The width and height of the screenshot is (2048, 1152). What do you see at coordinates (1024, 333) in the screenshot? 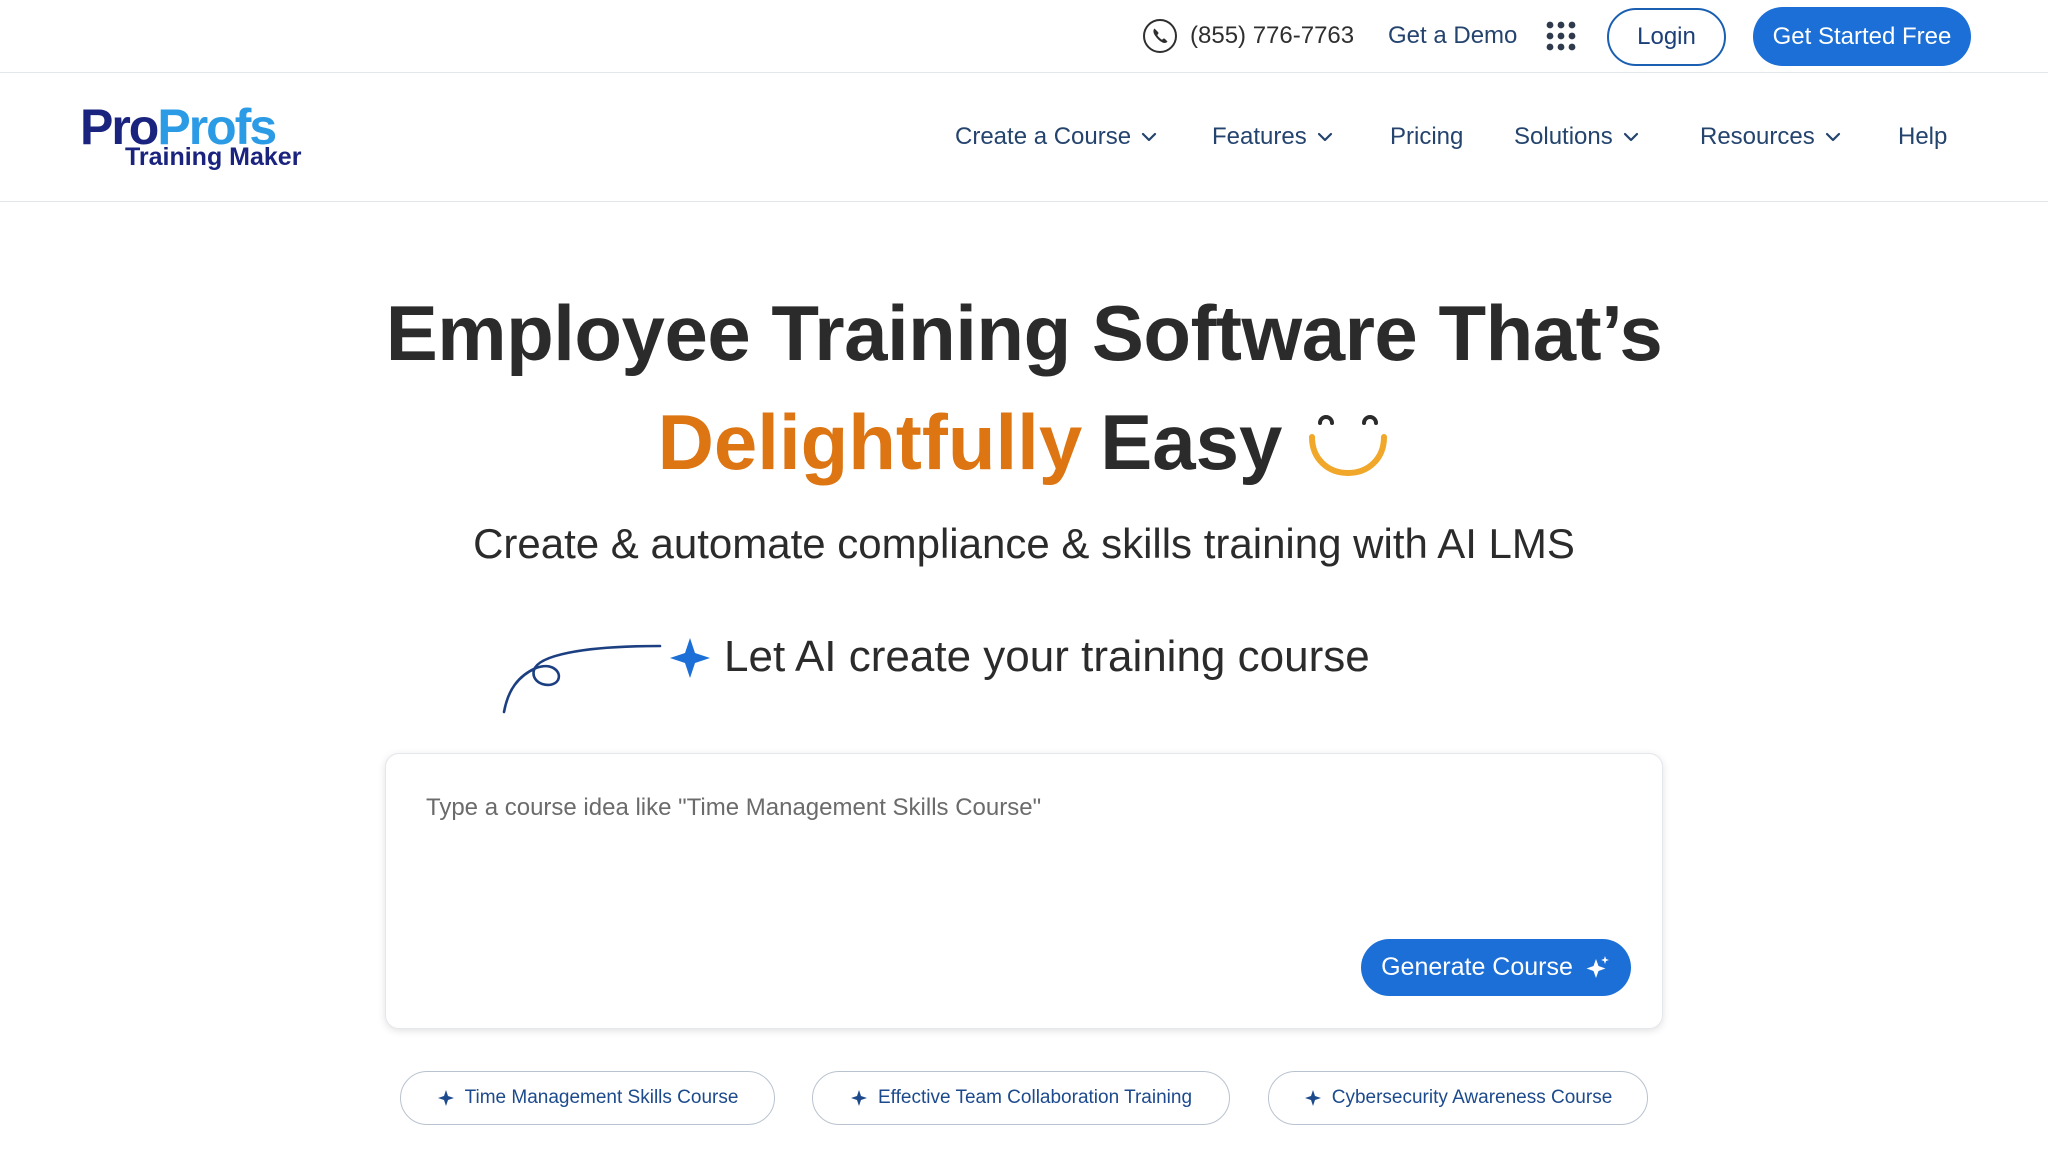
I see `hero-title-line-1: Employee Training Software That’s` at bounding box center [1024, 333].